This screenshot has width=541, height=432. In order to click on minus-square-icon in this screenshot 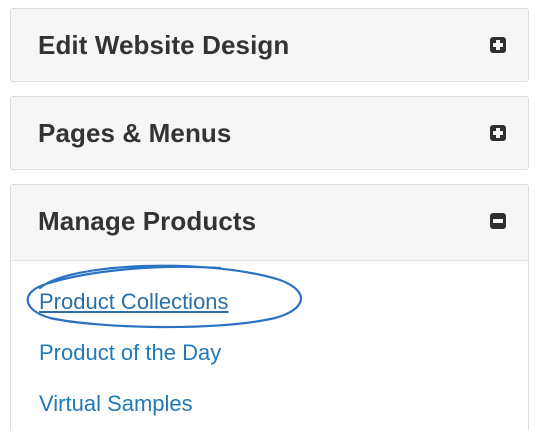, I will do `click(498, 221)`.